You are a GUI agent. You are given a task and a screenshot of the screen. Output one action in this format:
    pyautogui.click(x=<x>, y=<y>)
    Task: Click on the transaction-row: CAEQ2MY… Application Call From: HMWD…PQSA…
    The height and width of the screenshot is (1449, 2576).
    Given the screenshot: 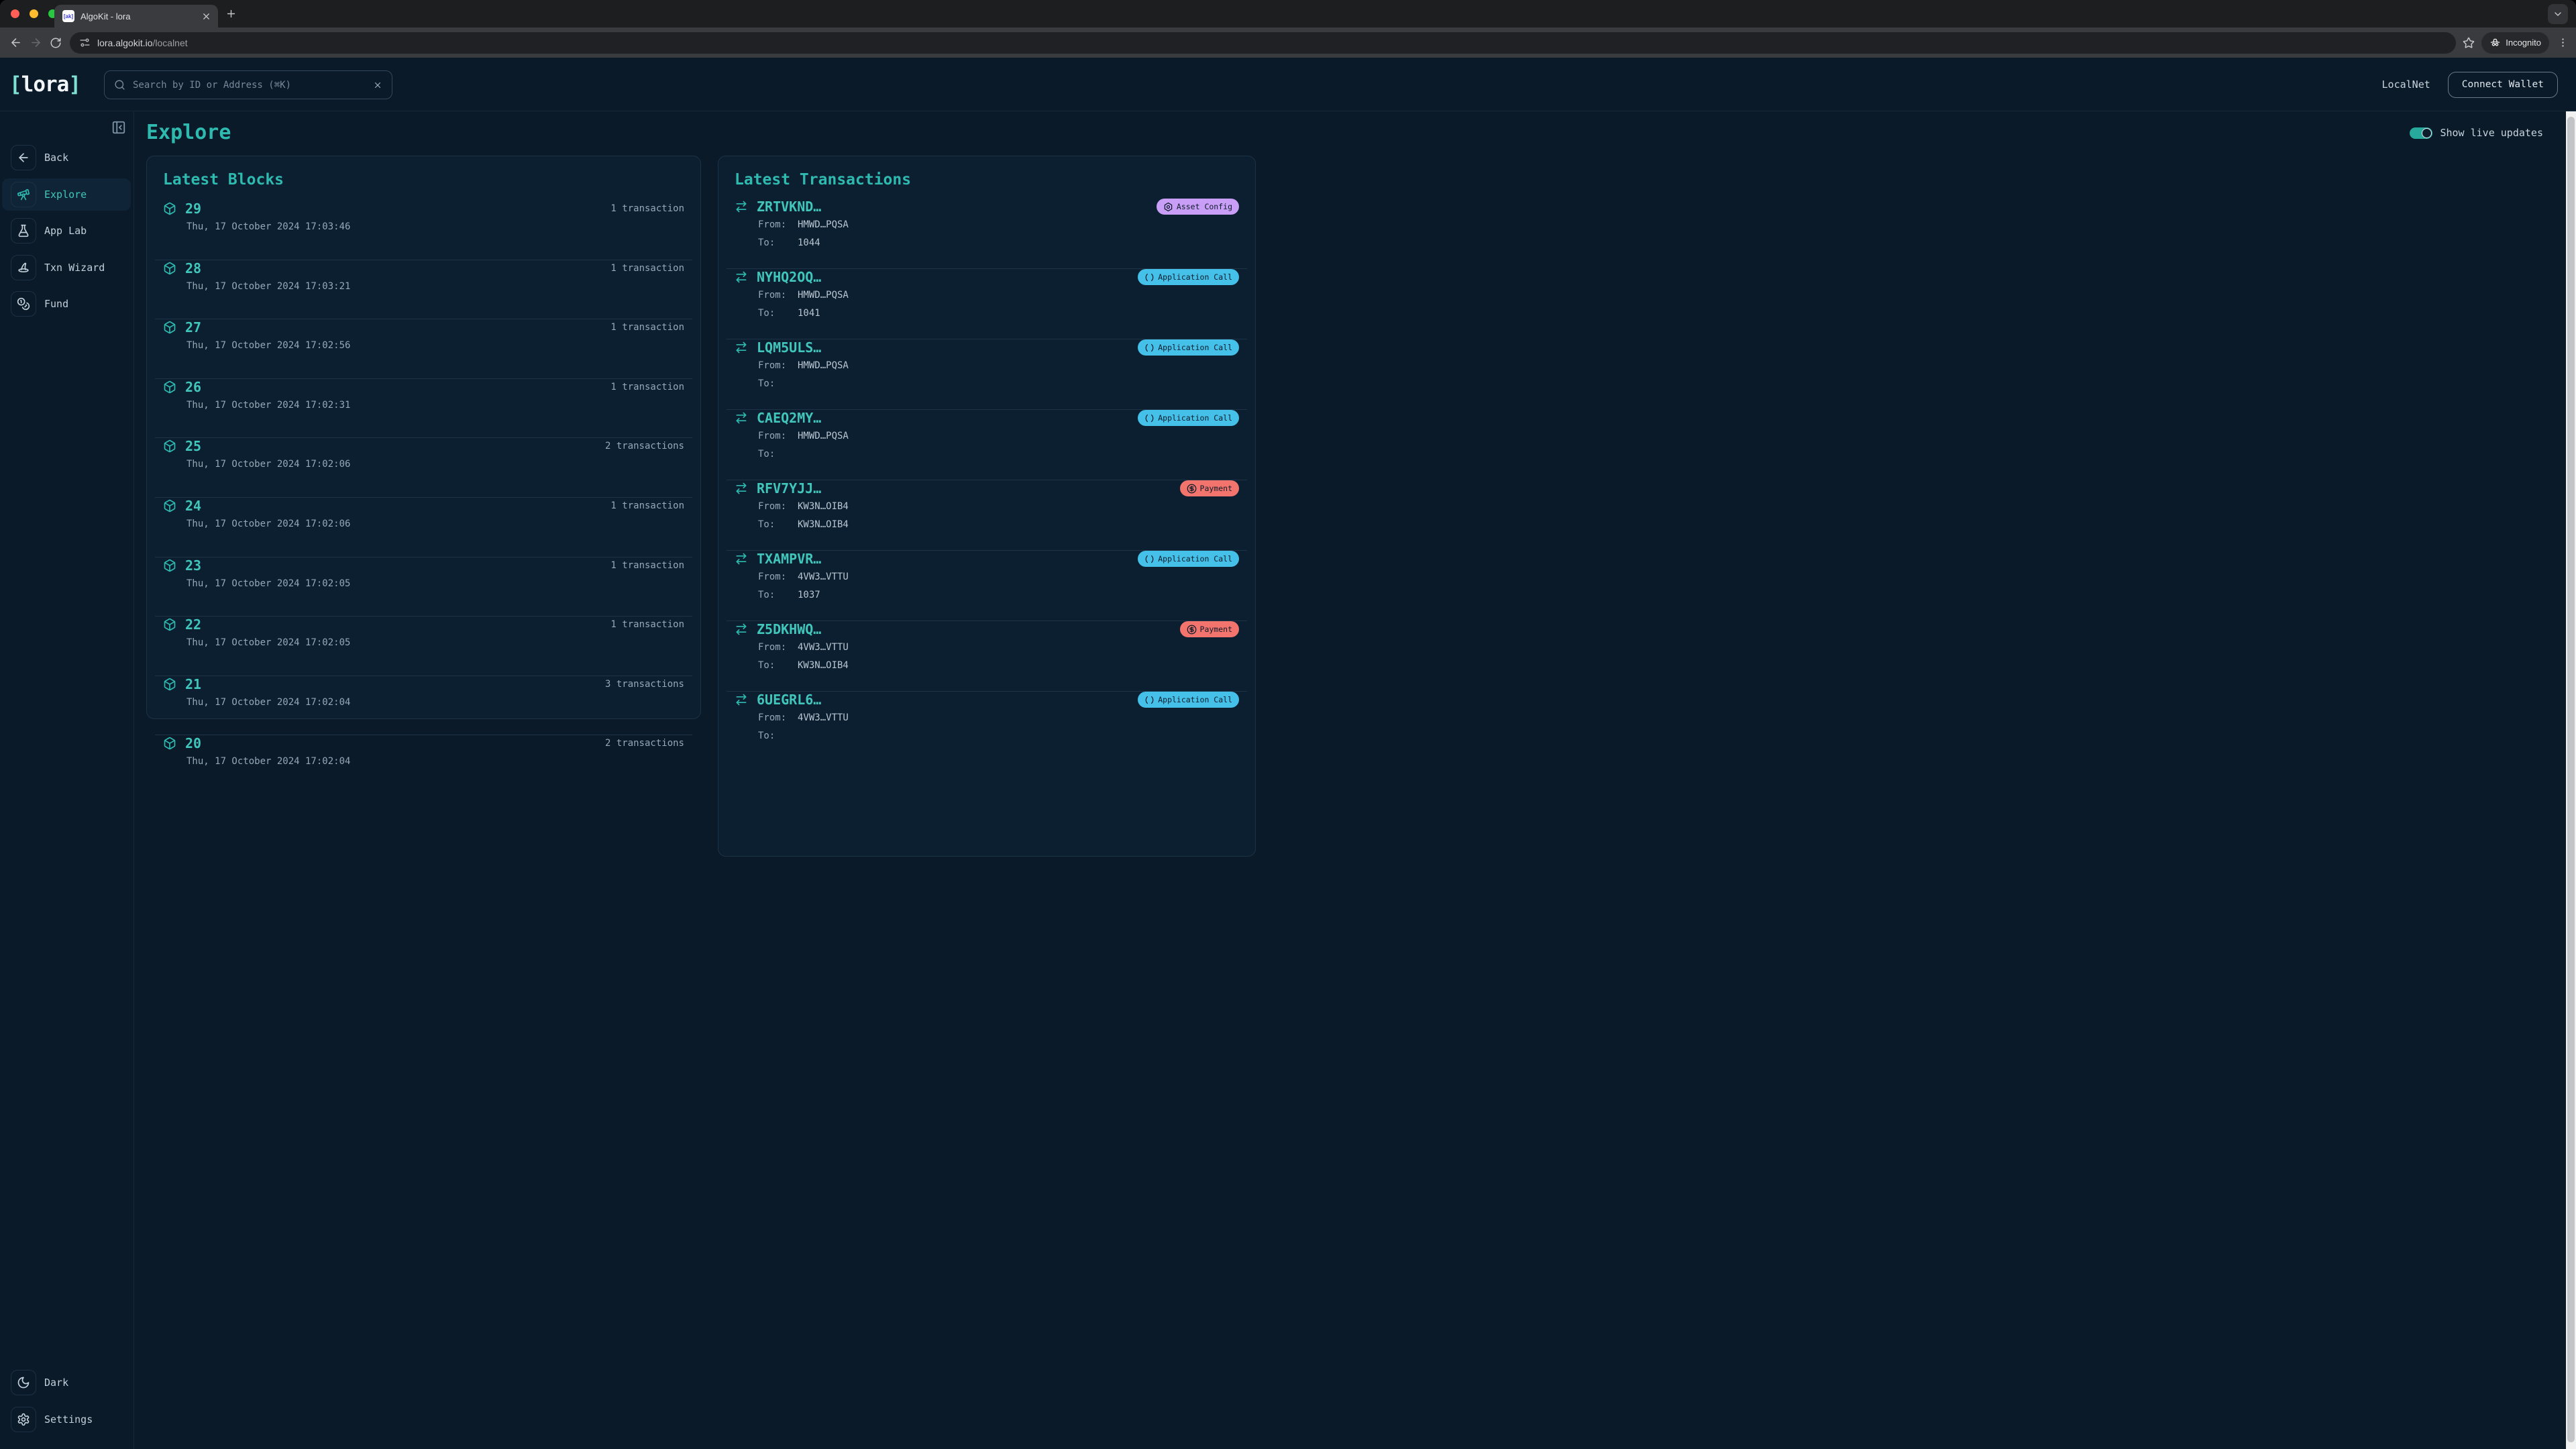 What is the action you would take?
    pyautogui.click(x=986, y=441)
    